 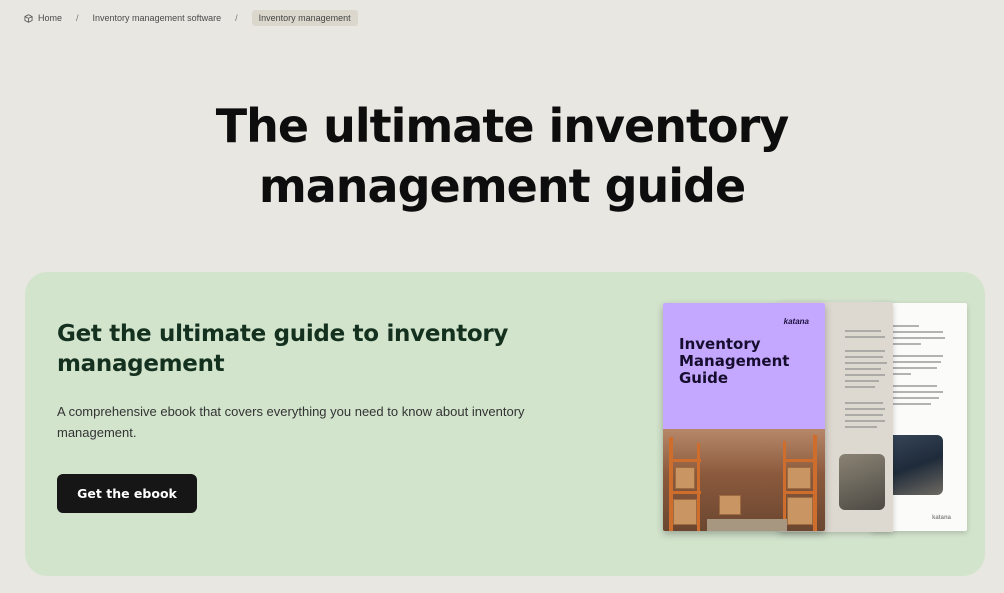 I want to click on ebook-mockup-image: katana katana Inventory Management Guide, so click(x=816, y=418).